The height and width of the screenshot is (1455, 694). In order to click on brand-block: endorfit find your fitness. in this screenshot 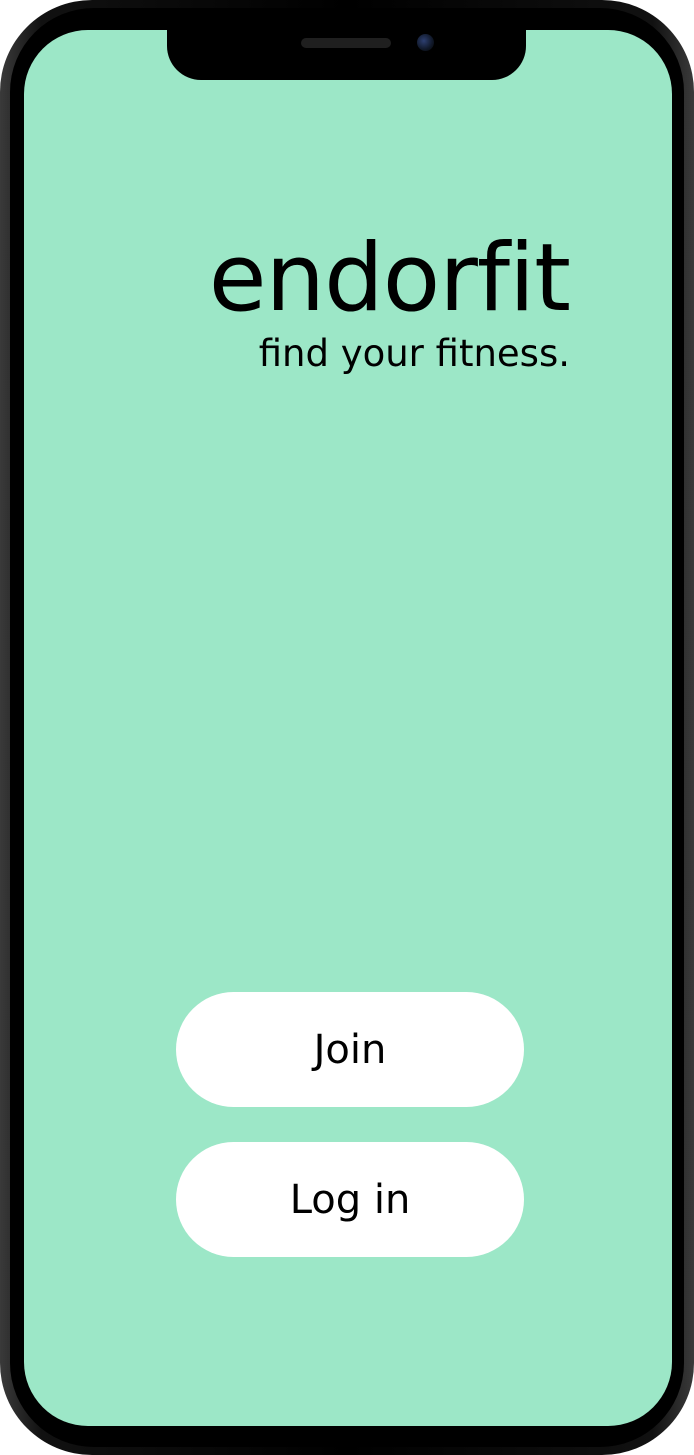, I will do `click(297, 300)`.